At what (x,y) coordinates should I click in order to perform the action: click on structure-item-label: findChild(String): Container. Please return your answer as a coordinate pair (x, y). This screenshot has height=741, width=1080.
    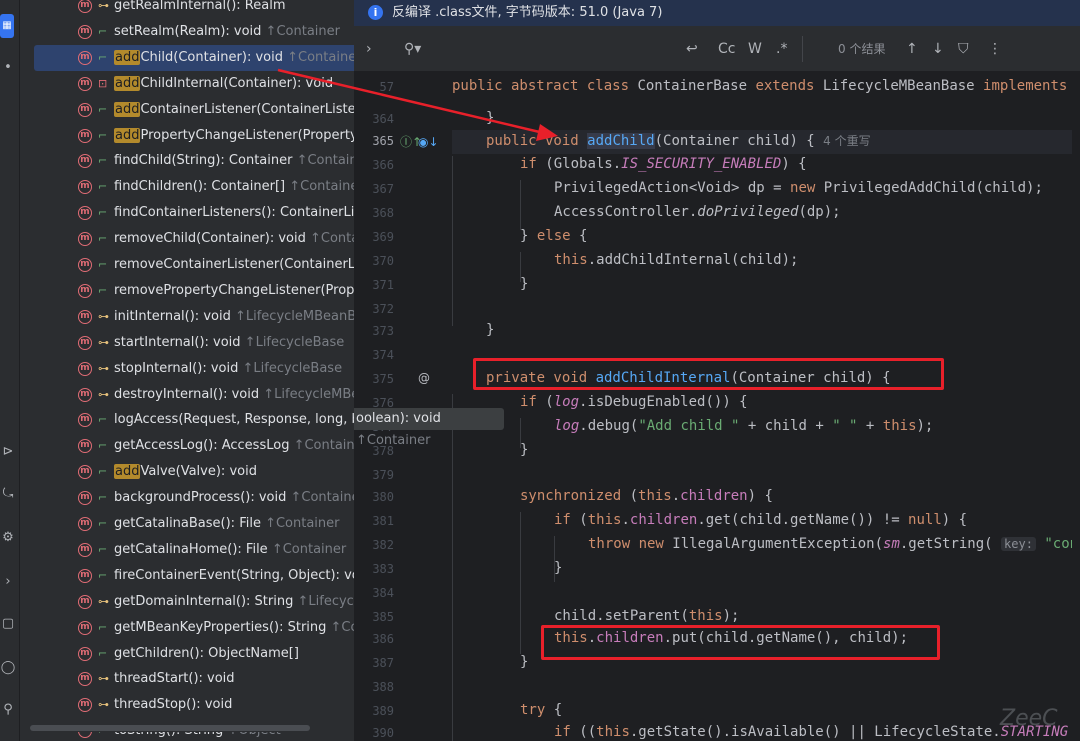
    Looking at the image, I should click on (203, 161).